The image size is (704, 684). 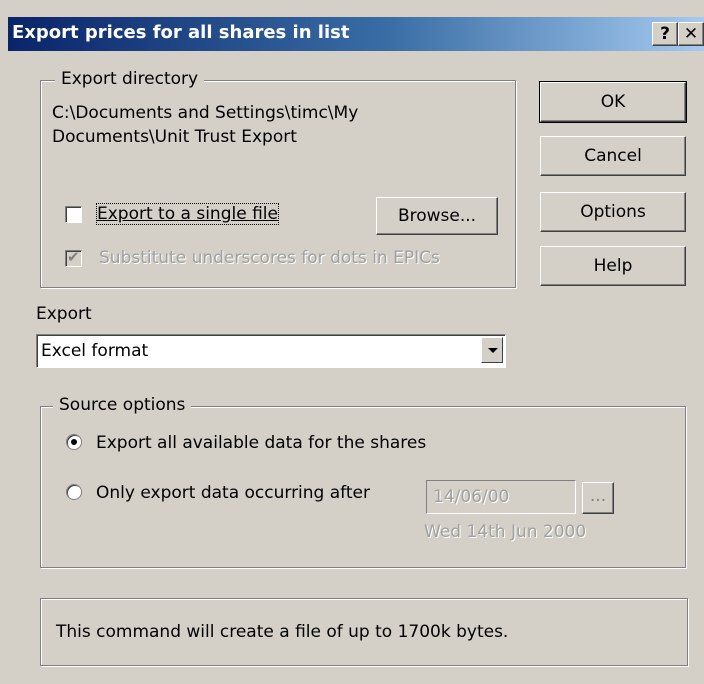 I want to click on ok-button: OK, so click(x=613, y=102).